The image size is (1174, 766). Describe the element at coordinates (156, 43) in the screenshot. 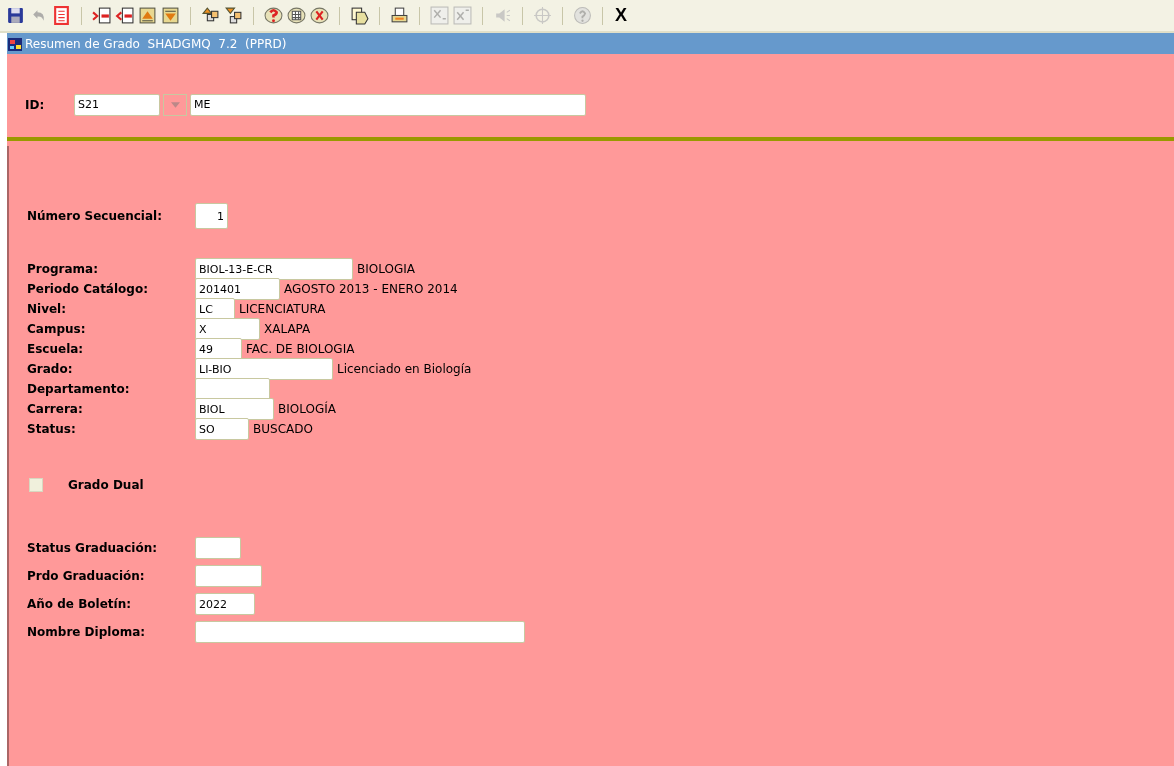

I see `window-title: Resumen de Grado SHADGMQ 7.2 (PPRD)` at that location.